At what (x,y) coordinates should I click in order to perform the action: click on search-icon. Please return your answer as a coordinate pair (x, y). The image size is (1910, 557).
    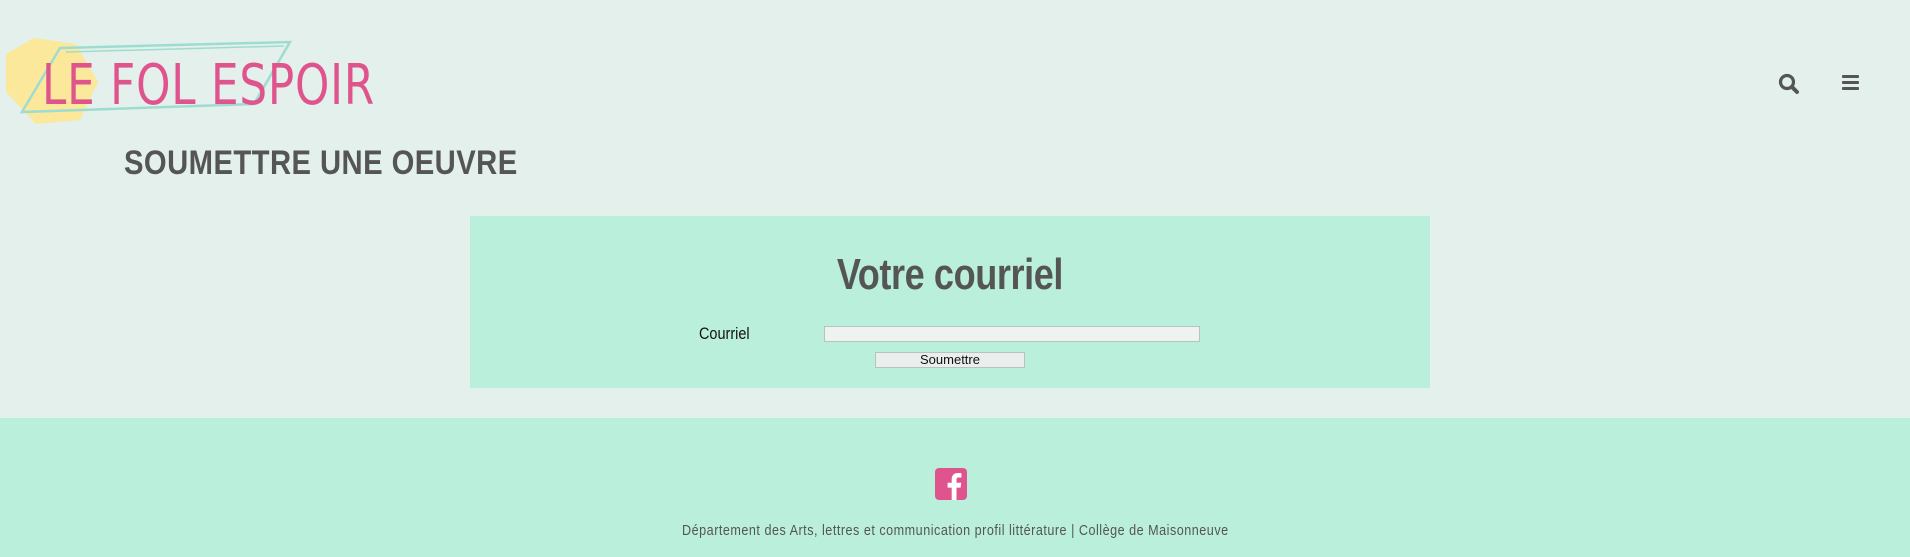
    Looking at the image, I should click on (1788, 83).